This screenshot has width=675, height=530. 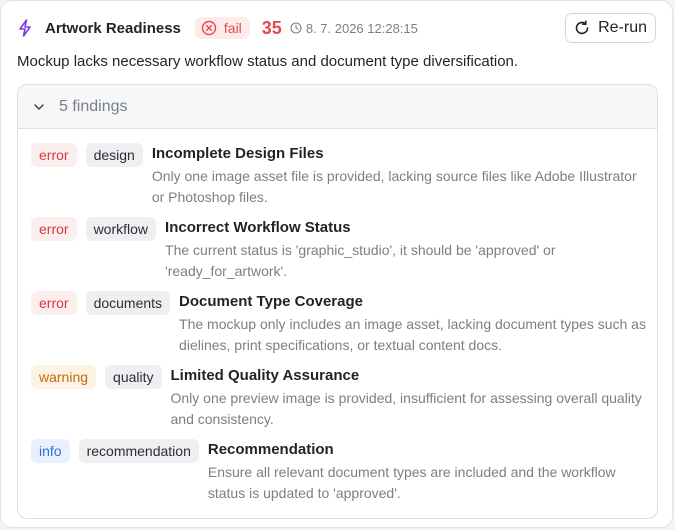 I want to click on severity-badge: info, so click(x=50, y=451).